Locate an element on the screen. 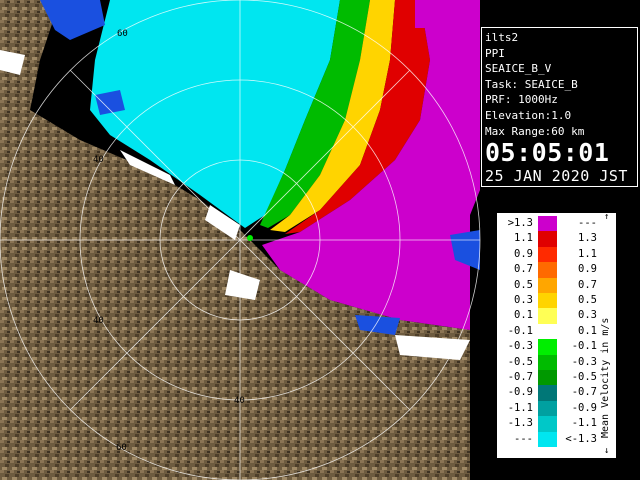  legend-lower-bound: 0.7 is located at coordinates (523, 269).